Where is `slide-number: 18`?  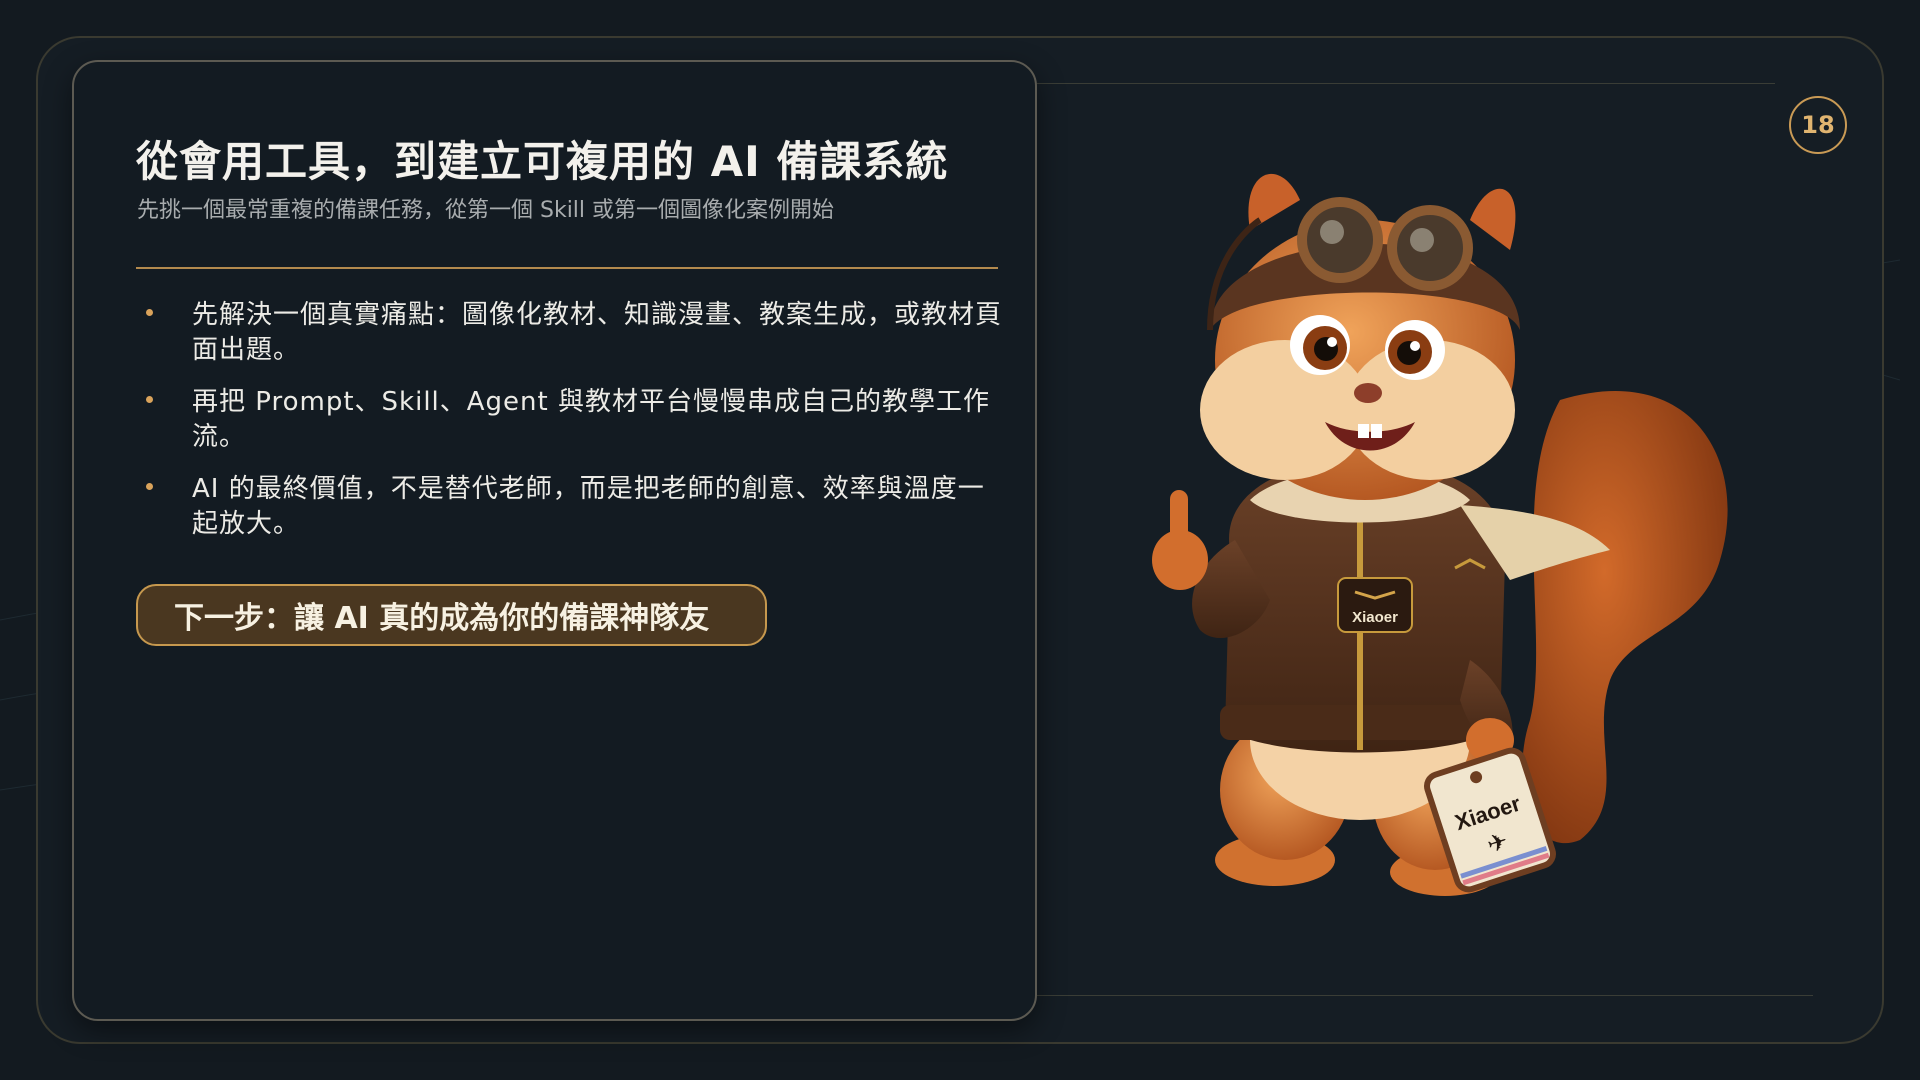 slide-number: 18 is located at coordinates (1818, 125).